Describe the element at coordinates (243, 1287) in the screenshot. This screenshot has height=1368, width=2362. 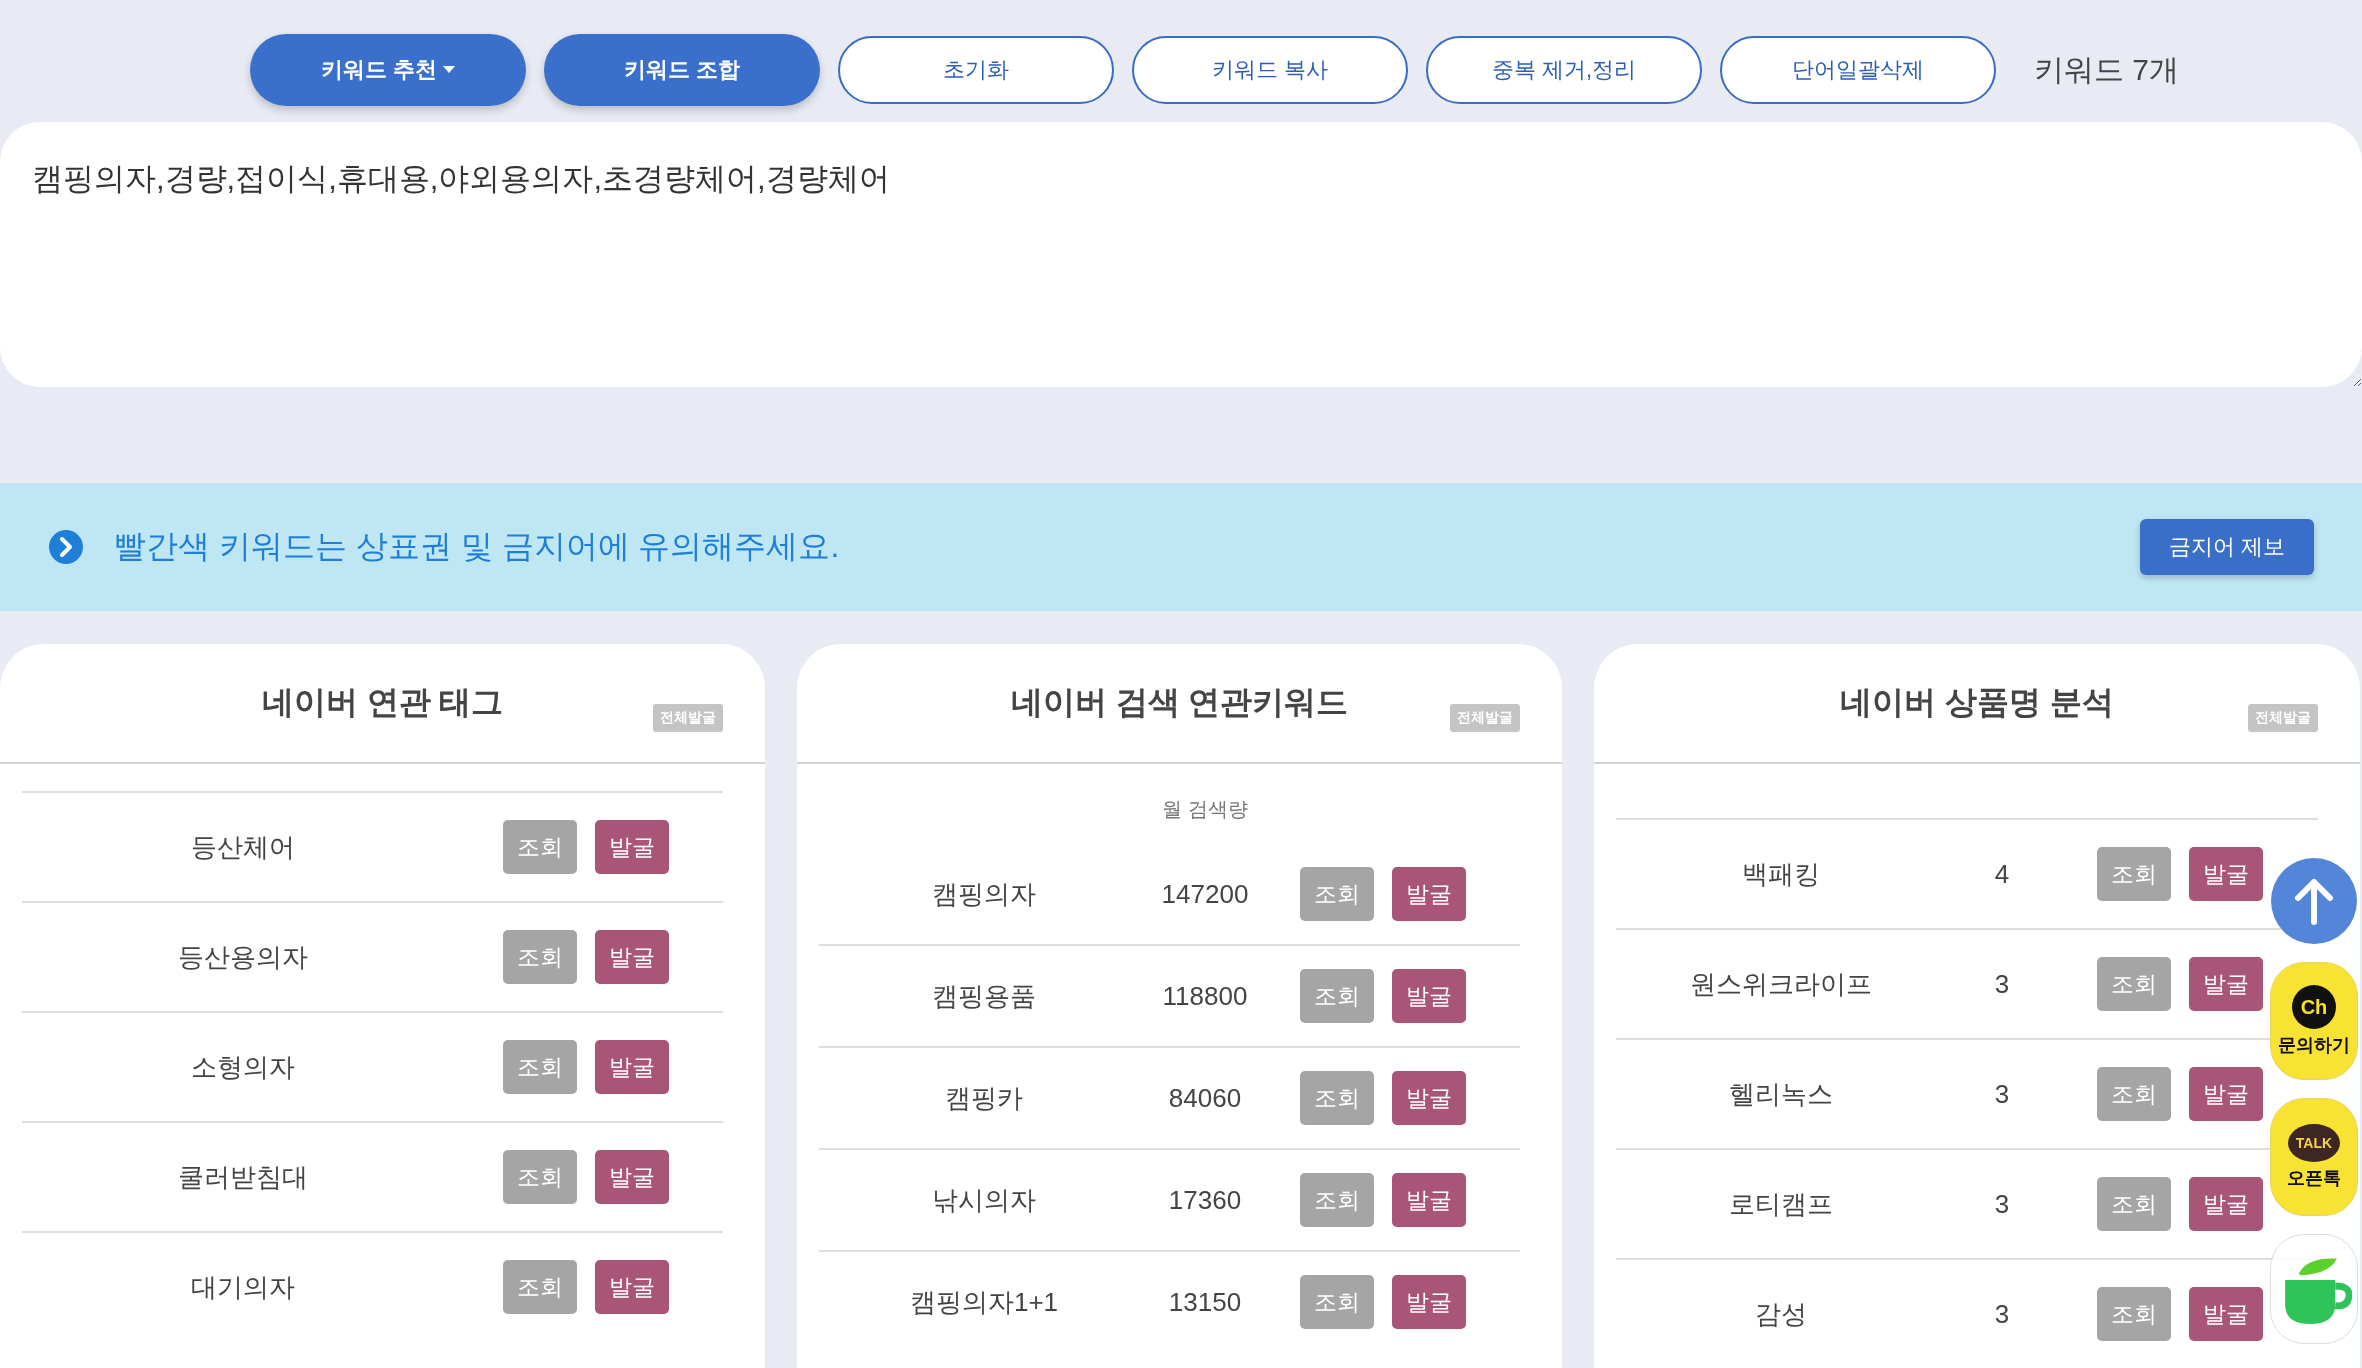
I see `keyword-cell-text: 대기의자` at that location.